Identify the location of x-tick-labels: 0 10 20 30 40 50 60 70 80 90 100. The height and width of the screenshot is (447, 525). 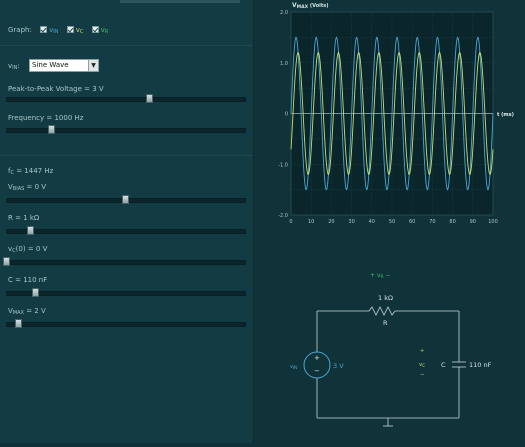
(393, 222).